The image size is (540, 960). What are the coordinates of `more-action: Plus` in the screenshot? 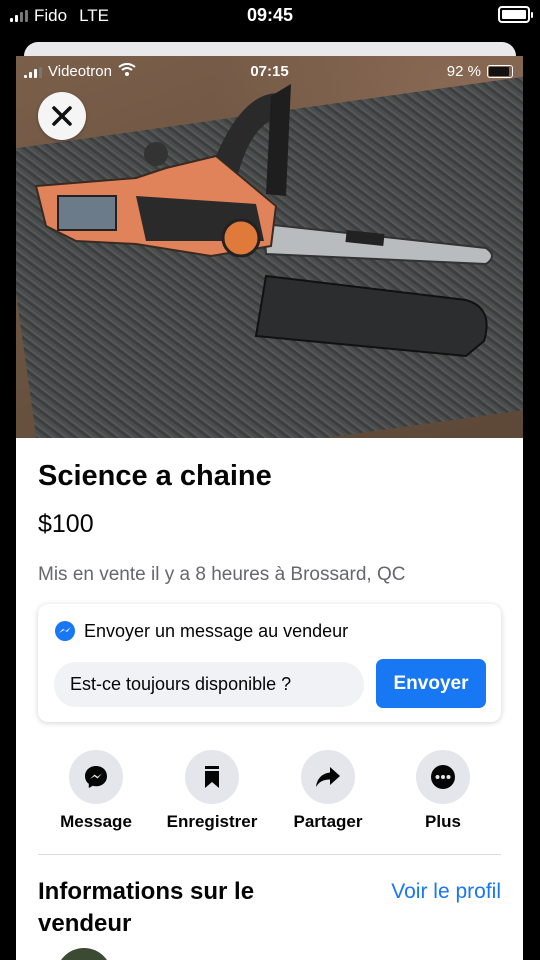 It's located at (443, 791).